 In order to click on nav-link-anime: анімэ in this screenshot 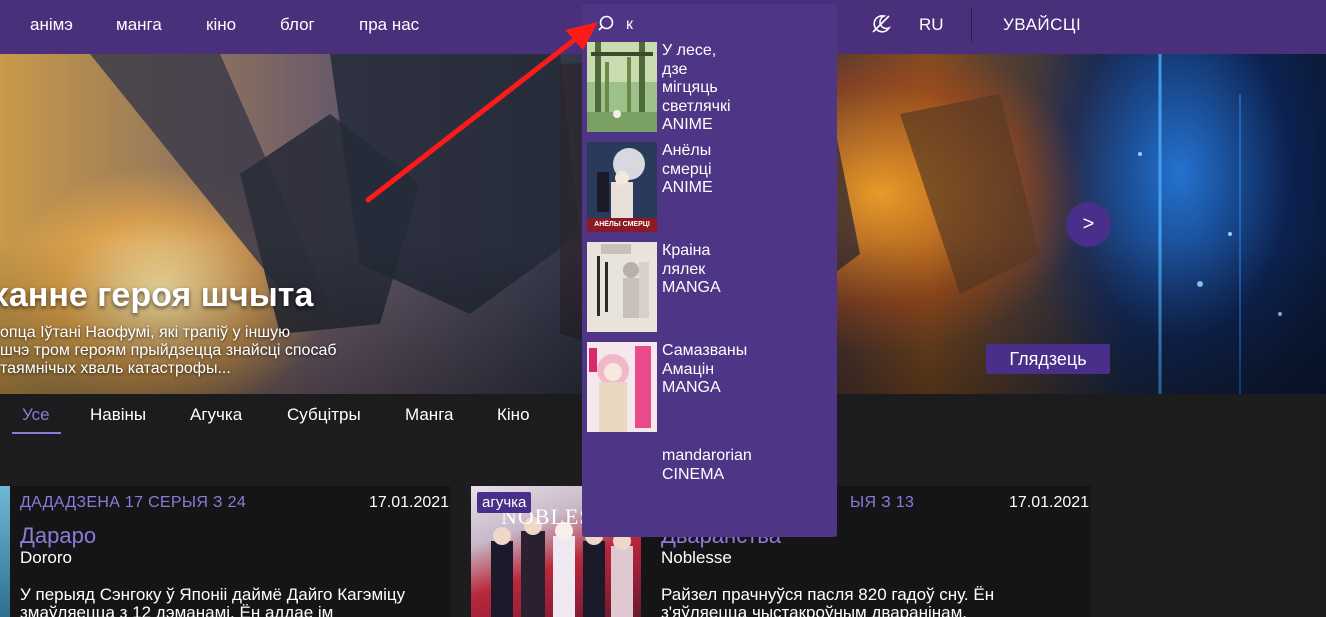, I will do `click(51, 25)`.